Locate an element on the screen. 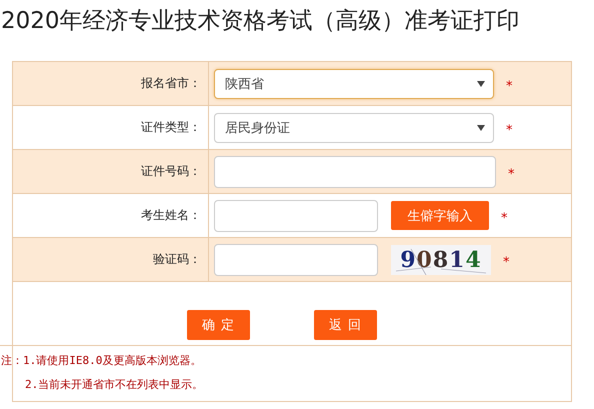 Image resolution: width=594 pixels, height=409 pixels. note-text: 2.当前未开通省市不在列表中显示。 is located at coordinates (114, 385).